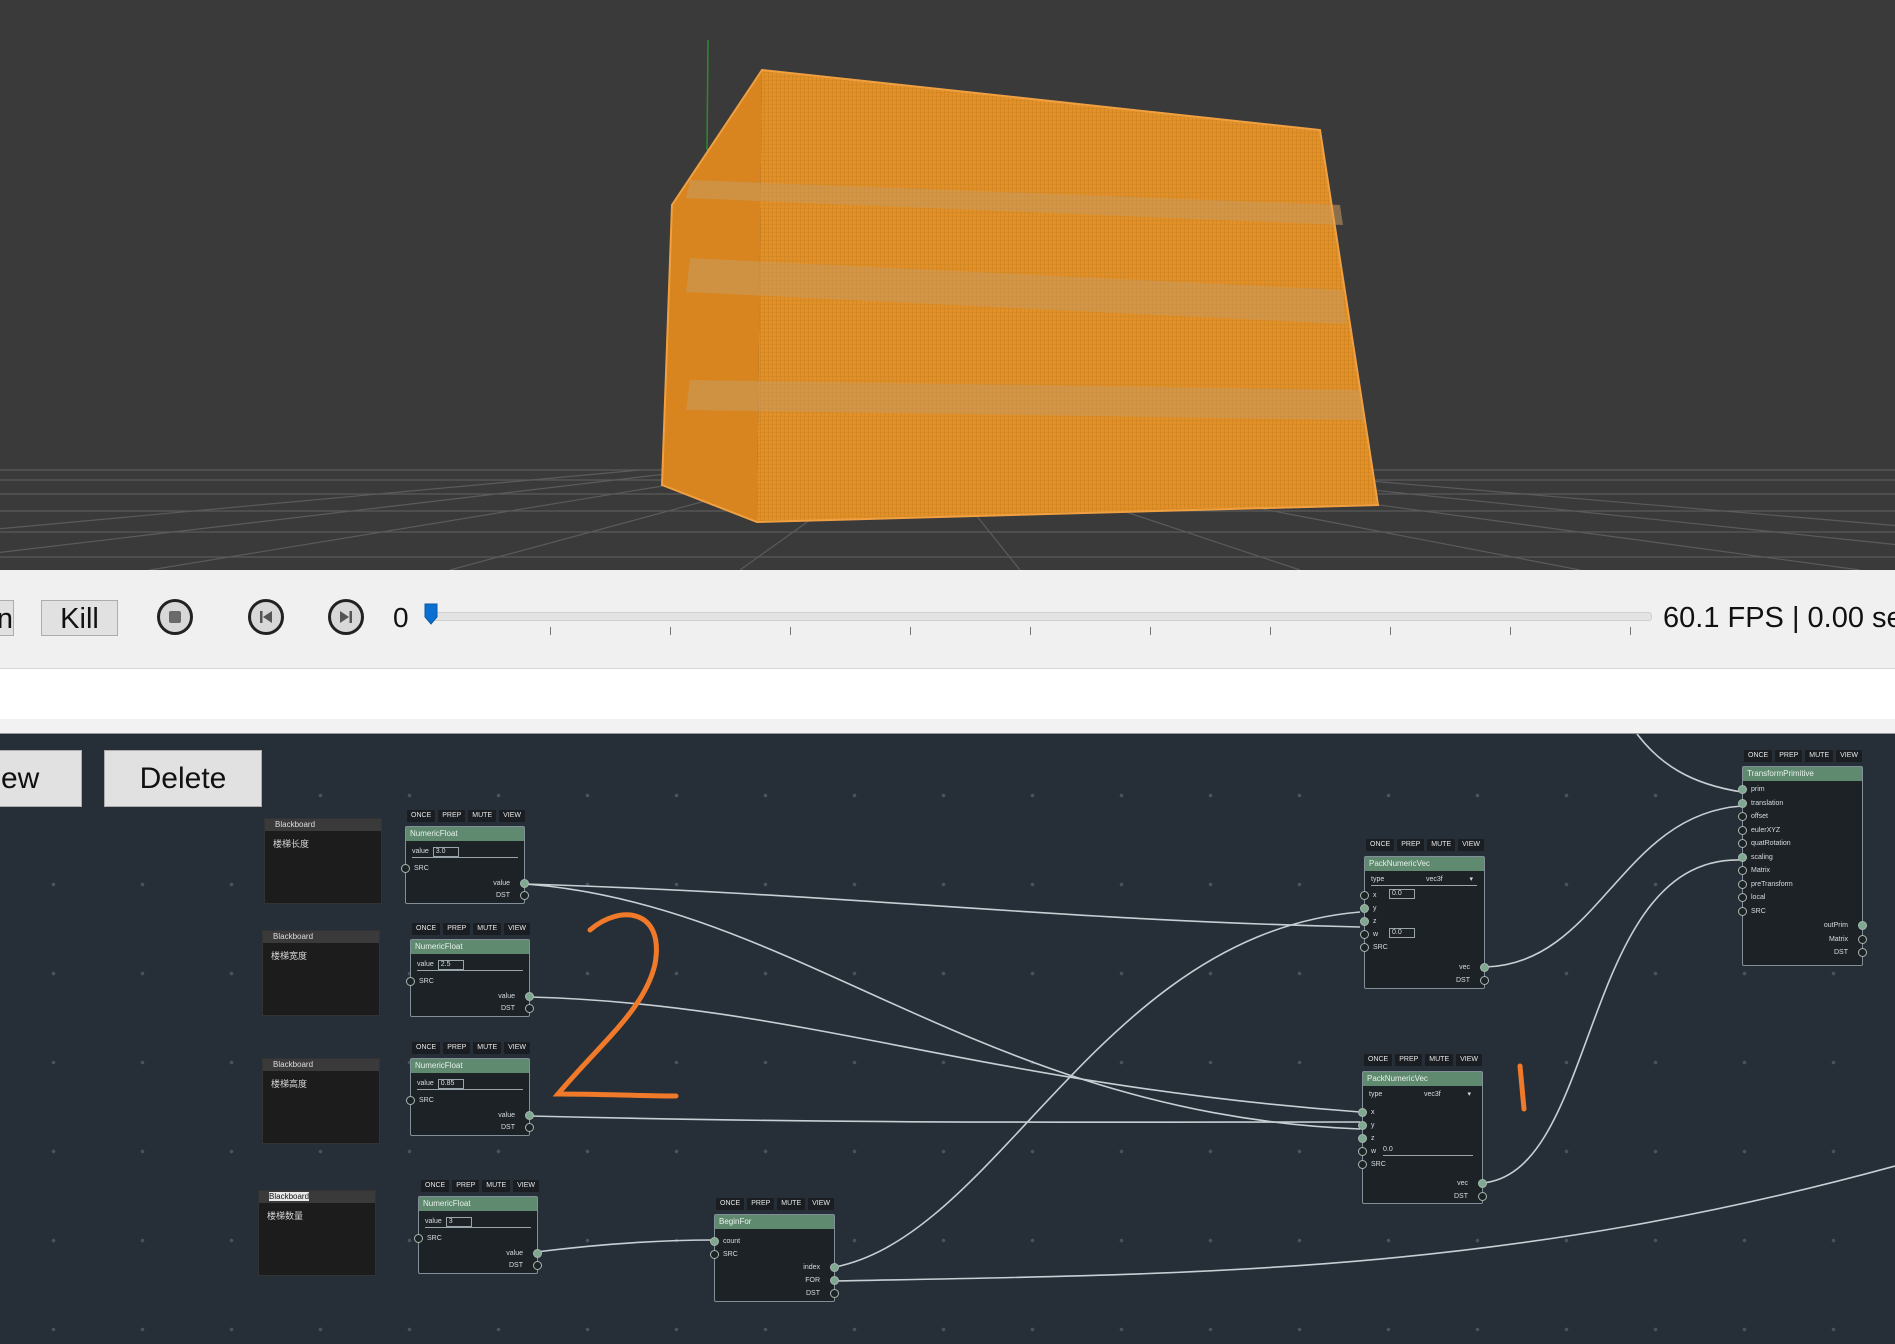  Describe the element at coordinates (1430, 894) in the screenshot. I see `x-field: 0.0` at that location.